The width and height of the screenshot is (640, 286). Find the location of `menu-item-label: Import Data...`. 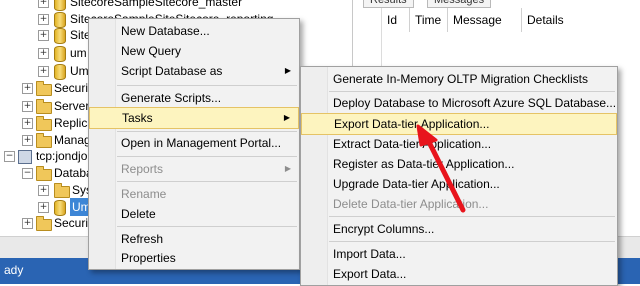

menu-item-label: Import Data... is located at coordinates (369, 254).